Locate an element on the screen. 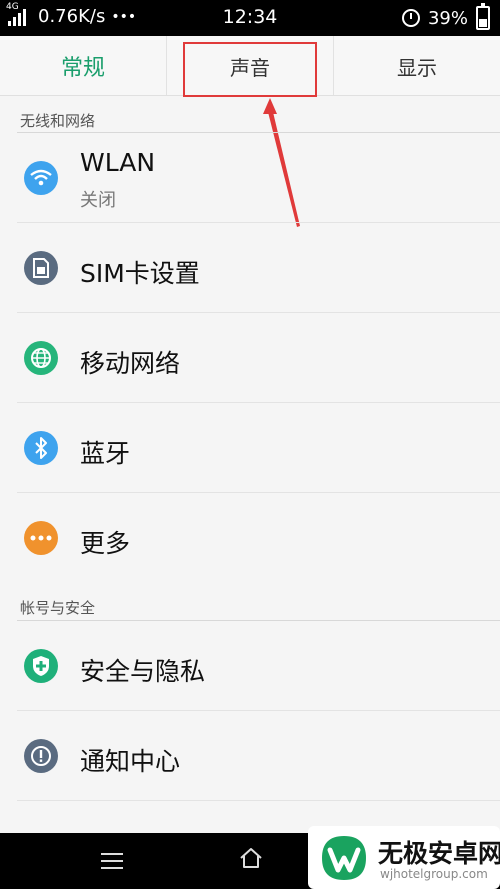  setting-item-more: 更多 is located at coordinates (250, 538).